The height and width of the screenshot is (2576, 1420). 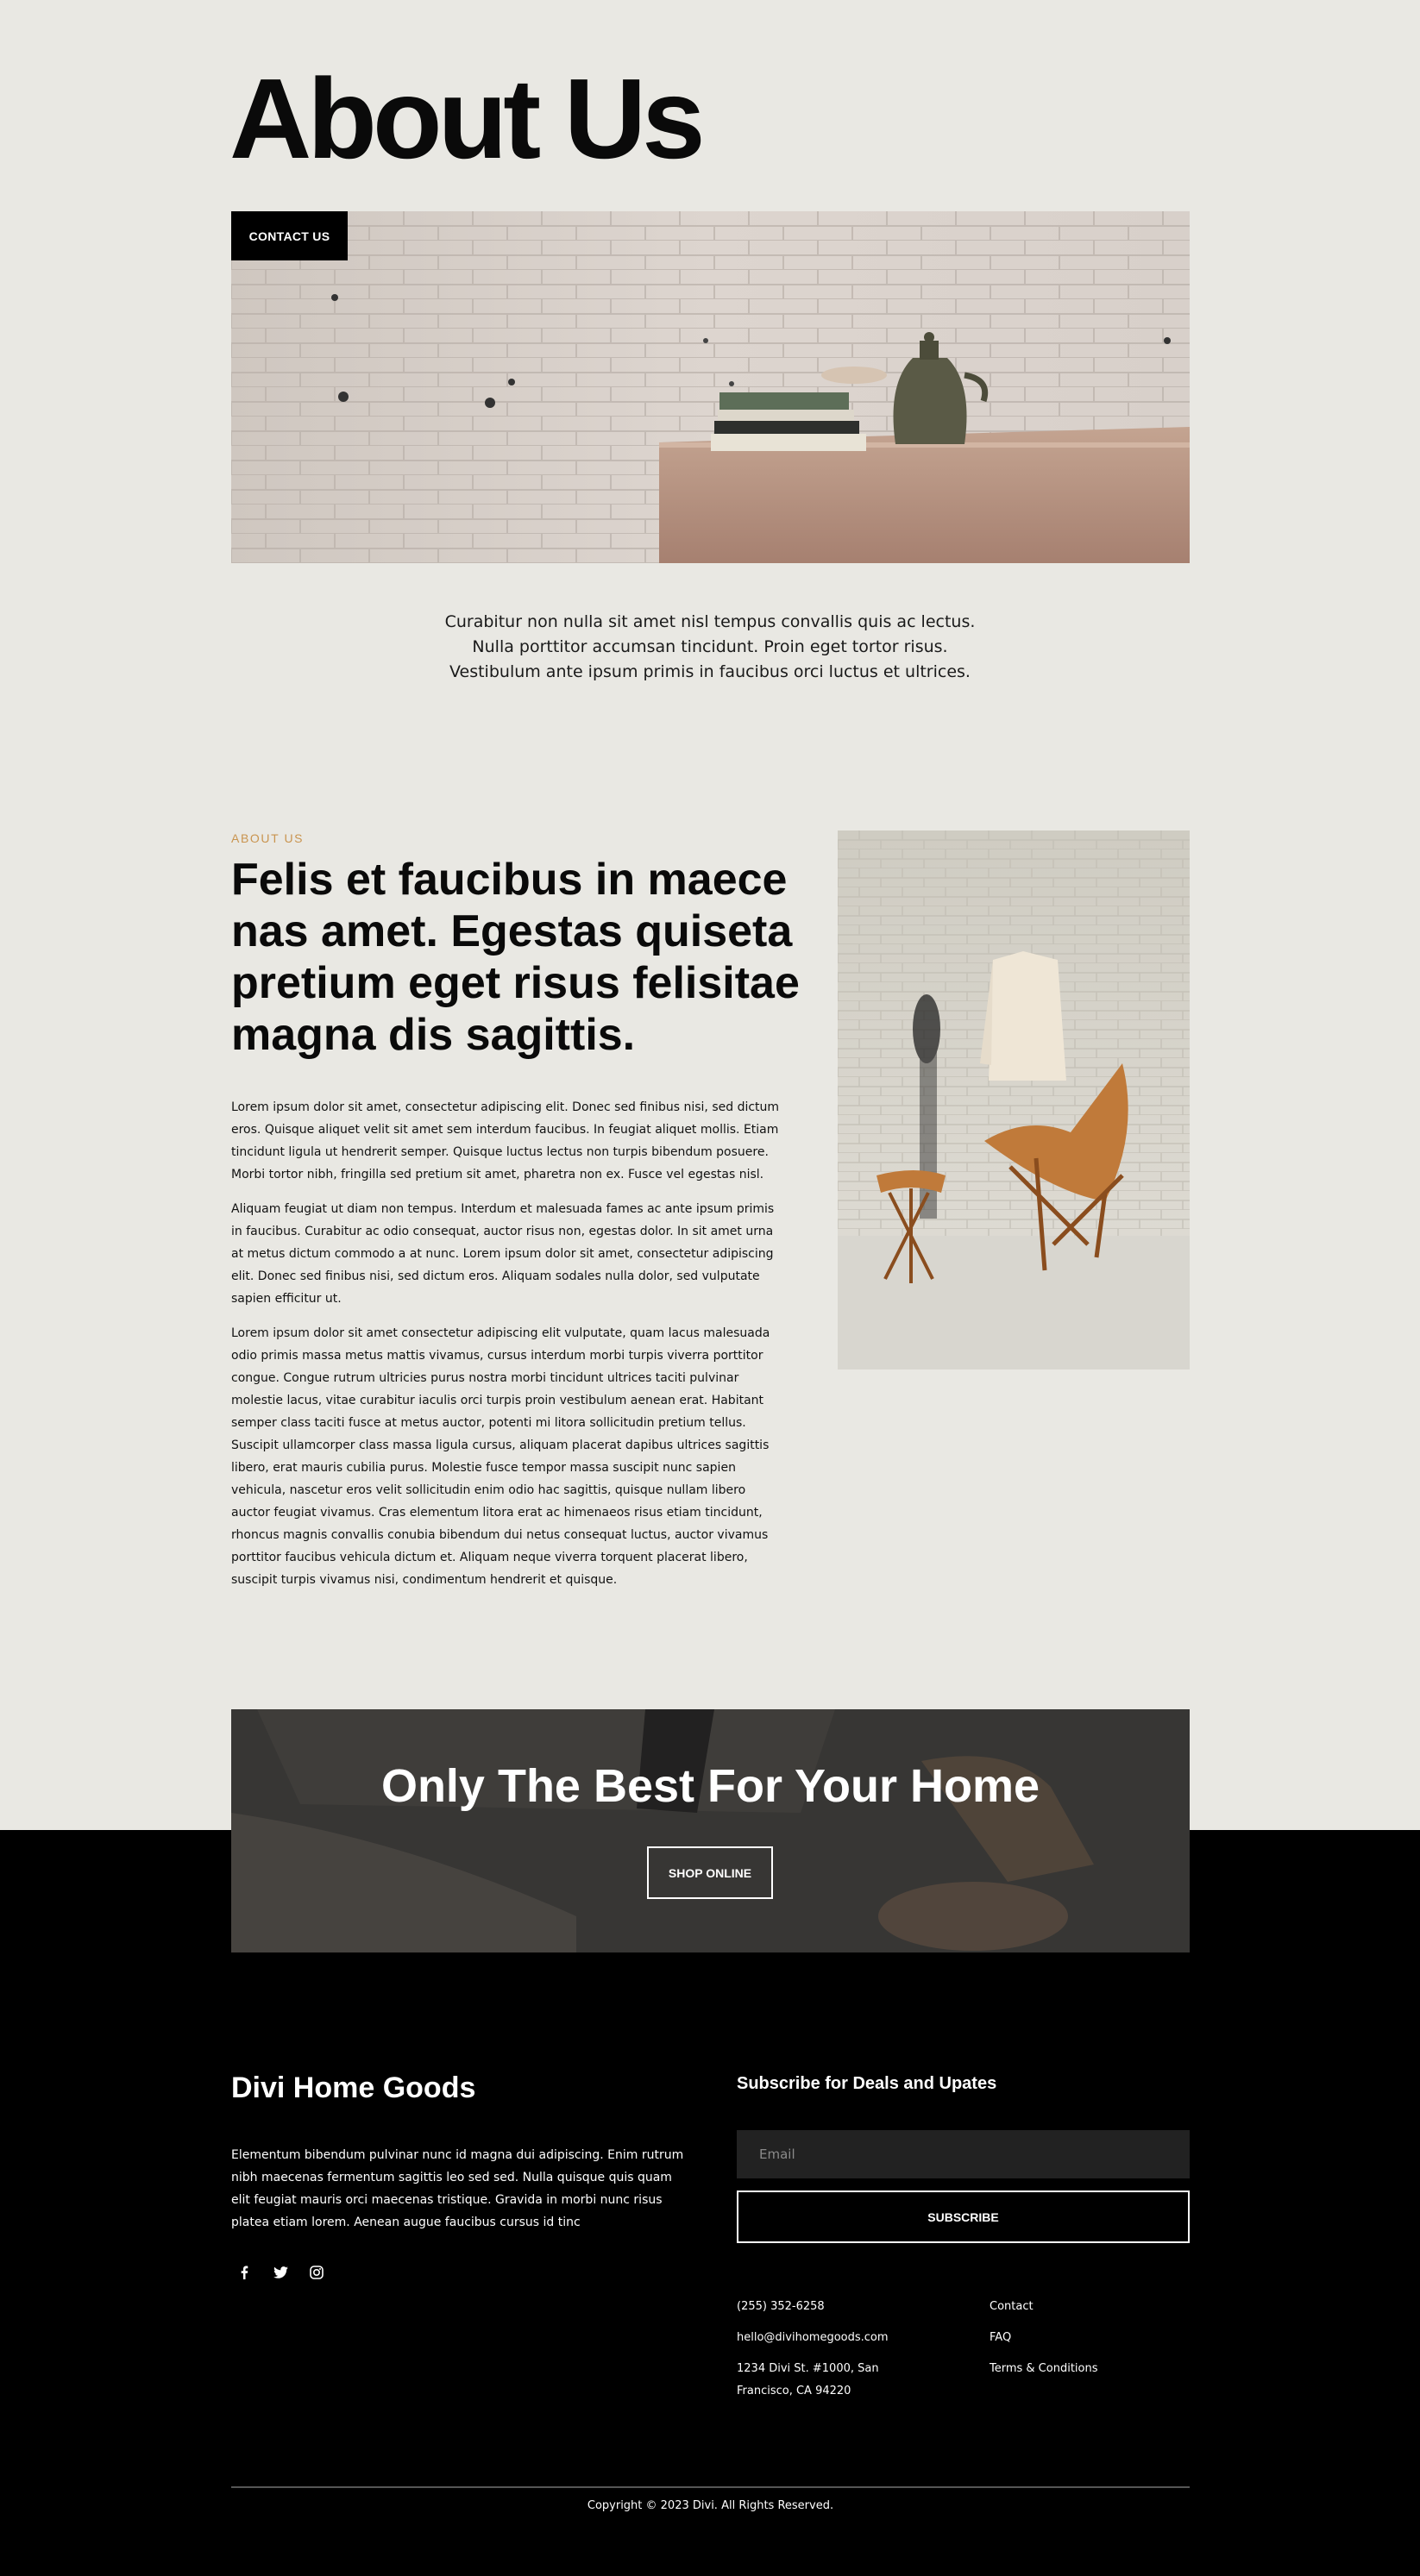 I want to click on section-eyebrow: ABOUT US, so click(x=268, y=838).